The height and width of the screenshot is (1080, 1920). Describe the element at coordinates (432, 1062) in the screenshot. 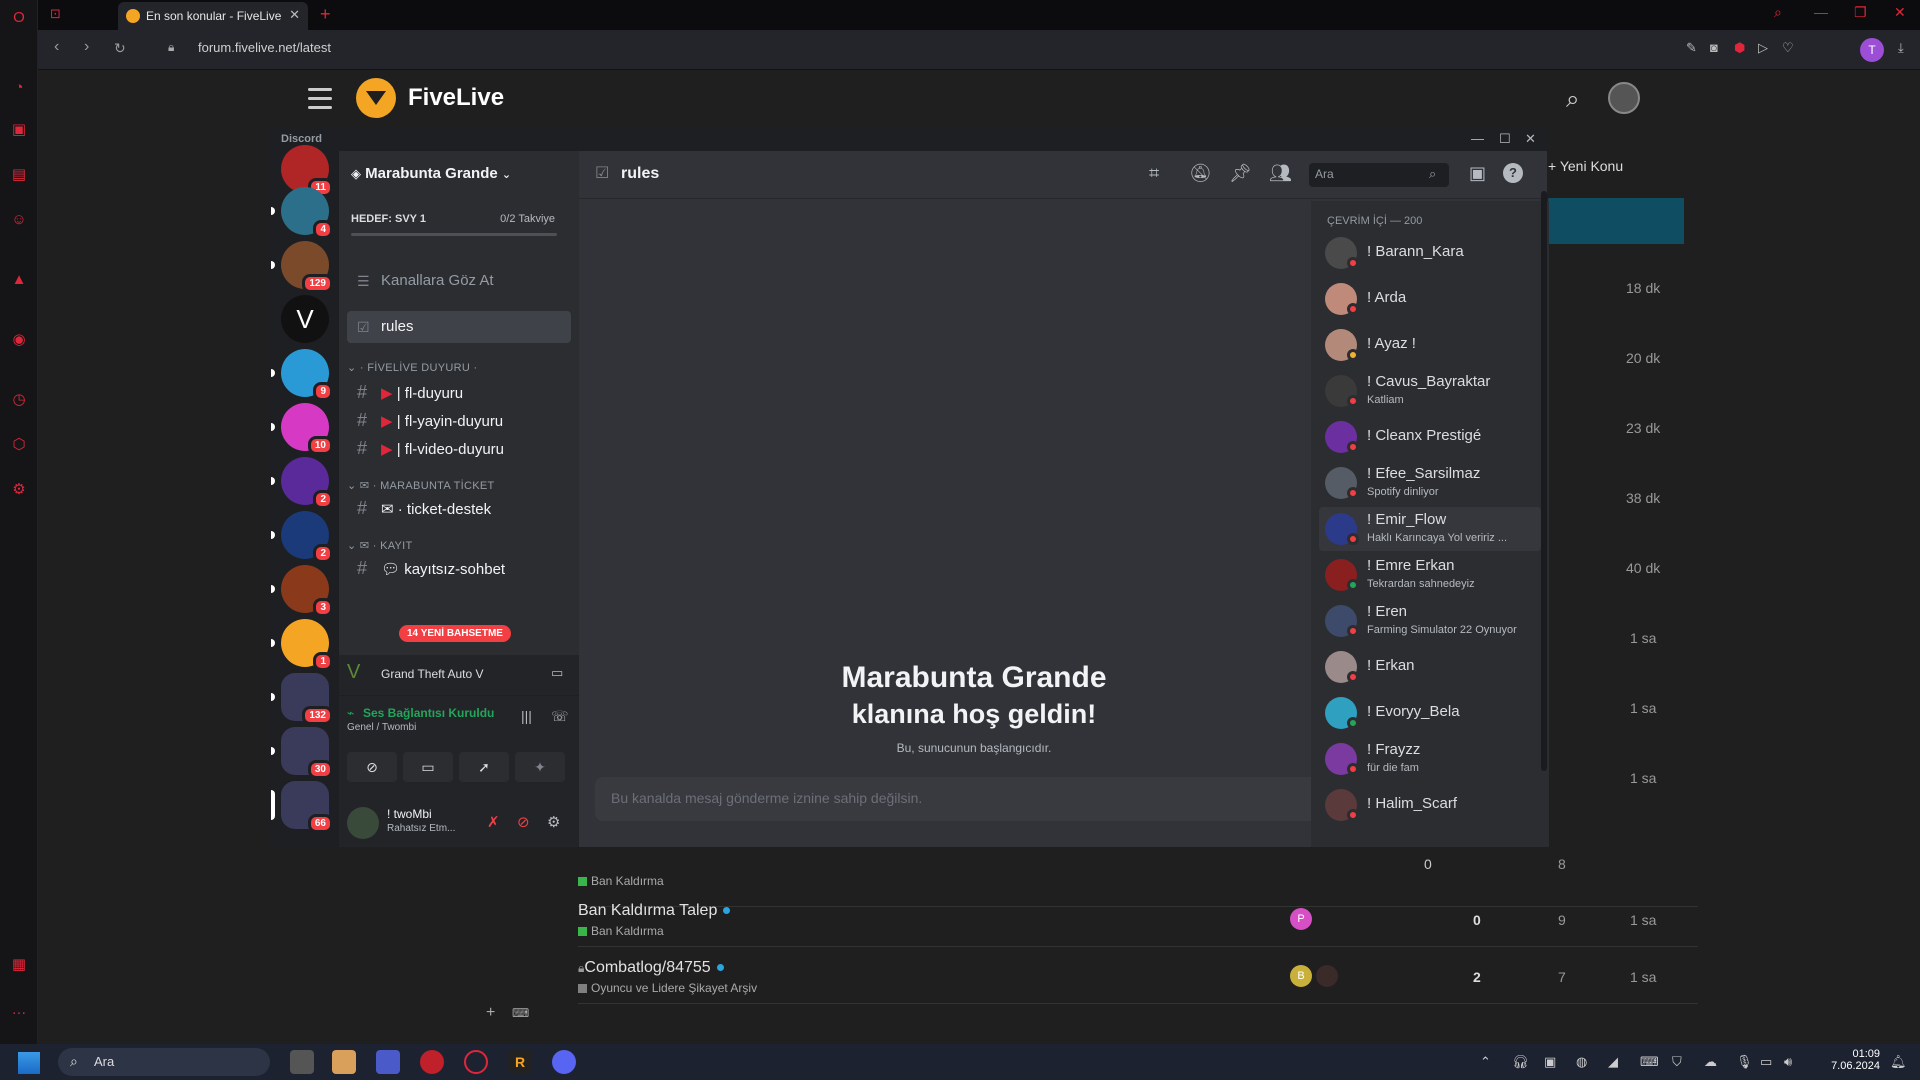

I see `app-icon` at that location.